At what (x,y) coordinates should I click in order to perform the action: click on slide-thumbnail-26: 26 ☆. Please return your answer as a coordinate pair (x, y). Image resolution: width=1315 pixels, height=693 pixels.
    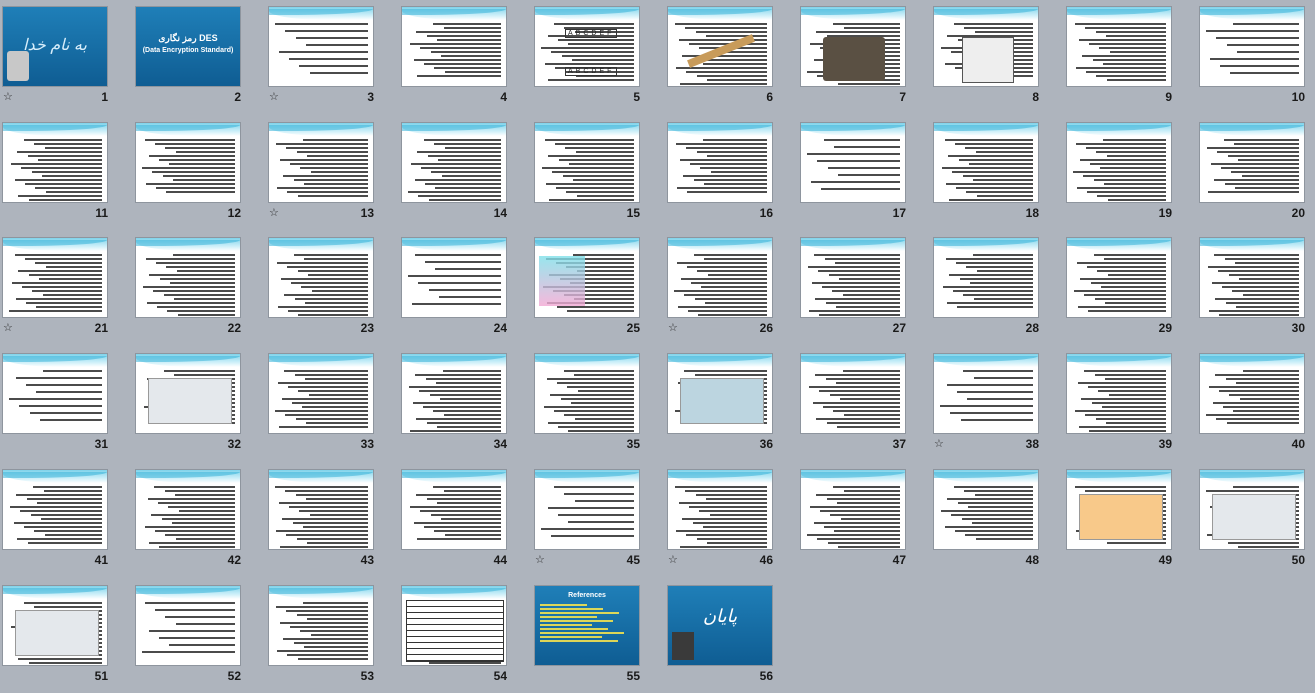
    Looking at the image, I should click on (720, 288).